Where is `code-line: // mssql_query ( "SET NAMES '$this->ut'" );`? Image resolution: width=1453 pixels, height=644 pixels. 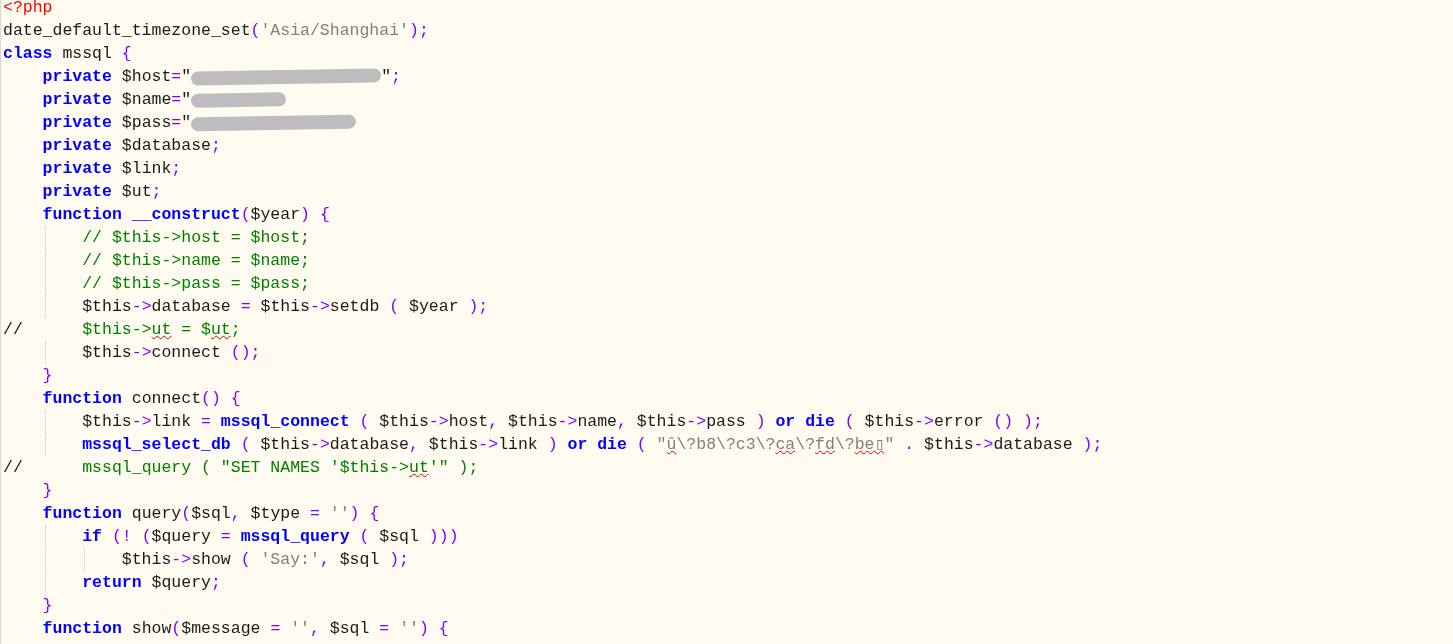
code-line: // mssql_query ( "SET NAMES '$this->ut'" ); is located at coordinates (241, 468).